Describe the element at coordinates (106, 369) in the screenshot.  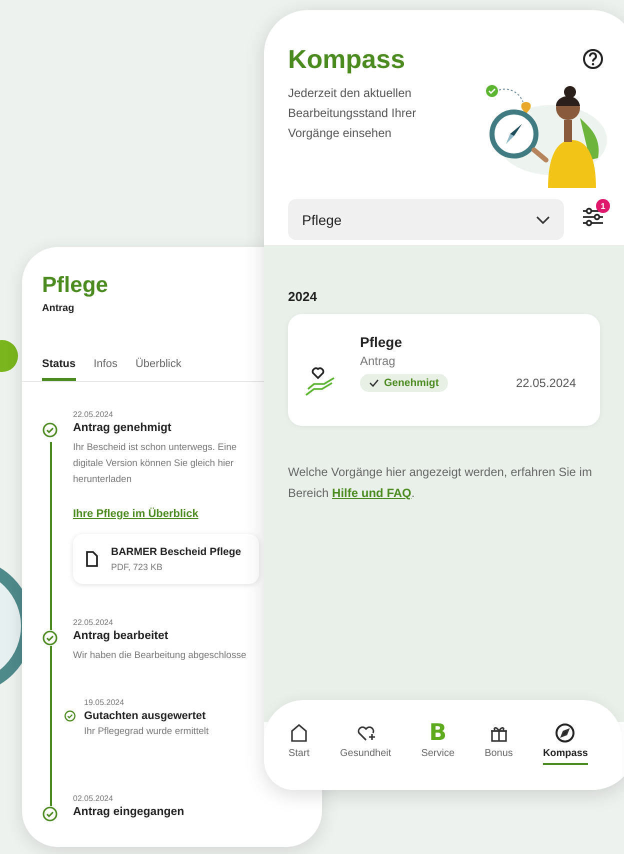
I see `tab: Infos` at that location.